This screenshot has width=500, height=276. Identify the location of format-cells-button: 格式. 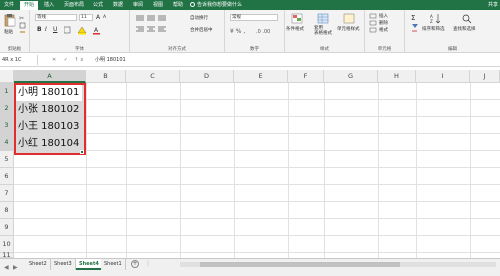
(383, 30).